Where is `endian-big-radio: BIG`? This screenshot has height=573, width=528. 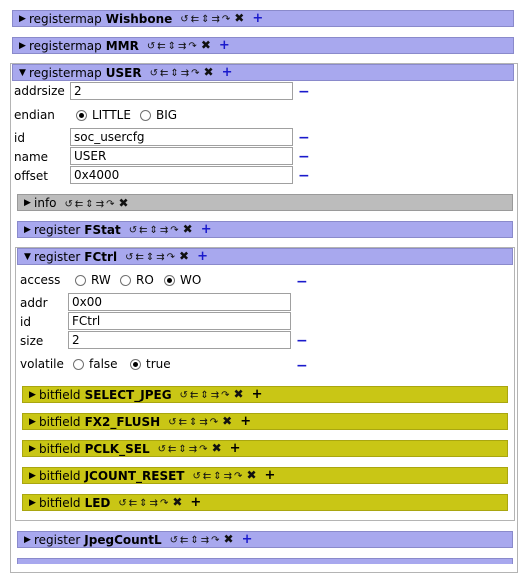 endian-big-radio: BIG is located at coordinates (158, 115).